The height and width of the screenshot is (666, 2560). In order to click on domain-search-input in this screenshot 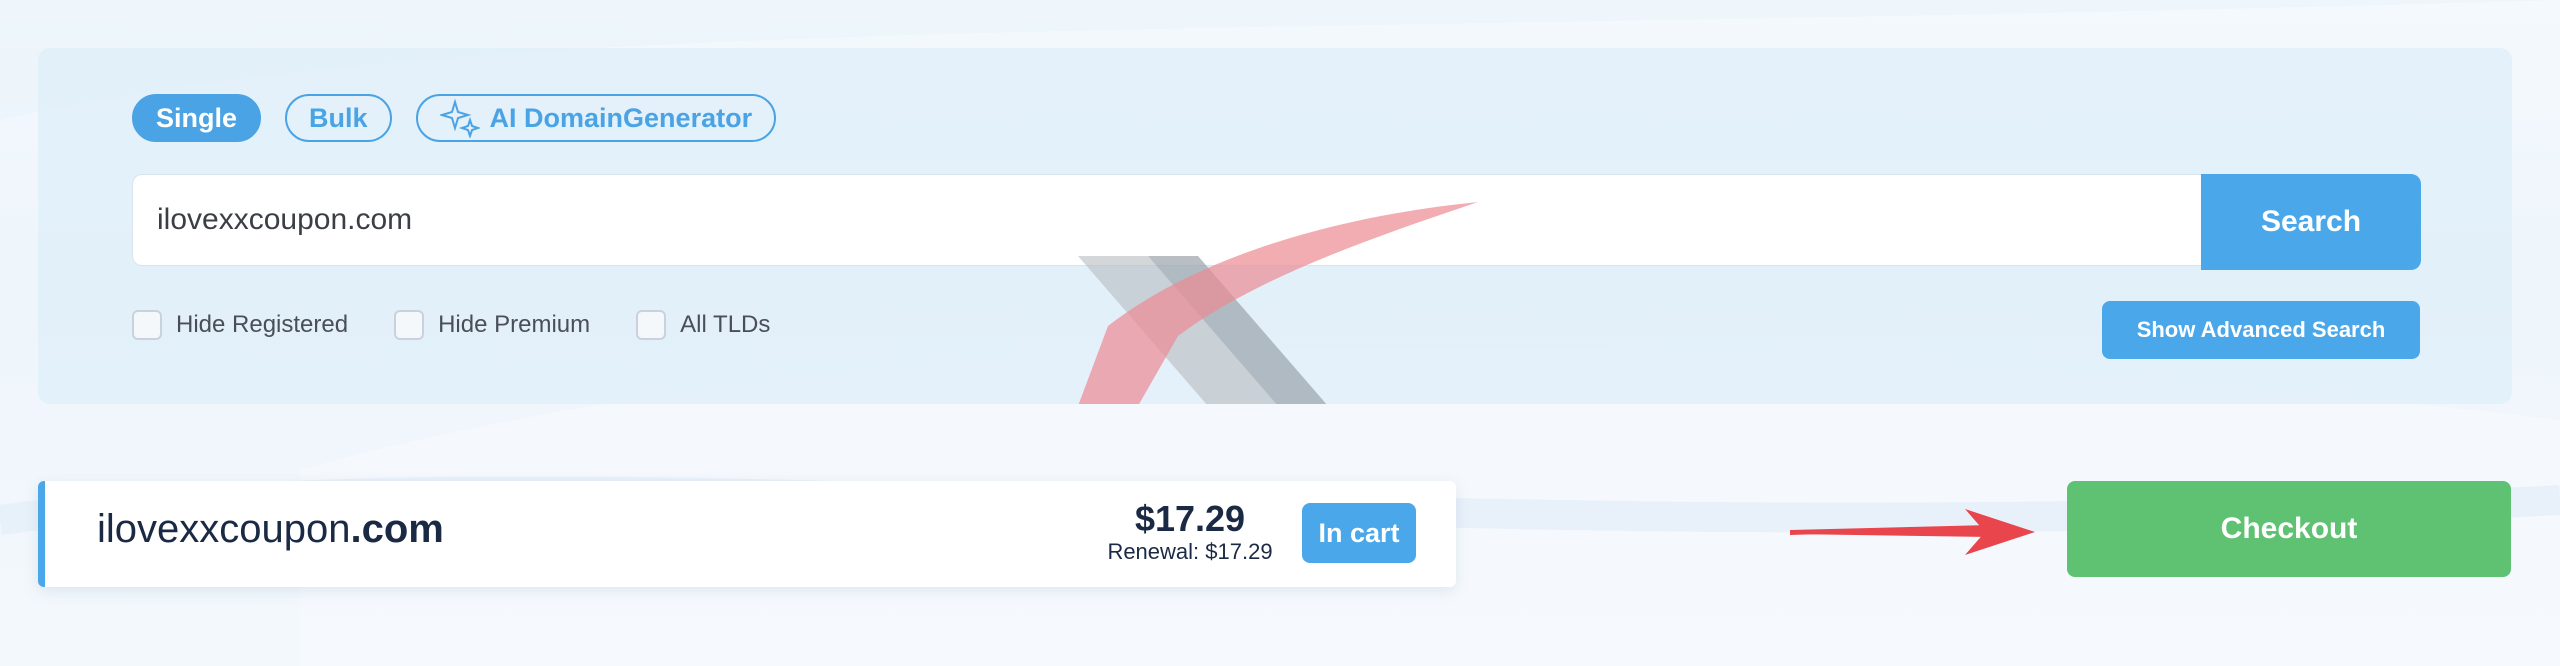, I will do `click(1167, 220)`.